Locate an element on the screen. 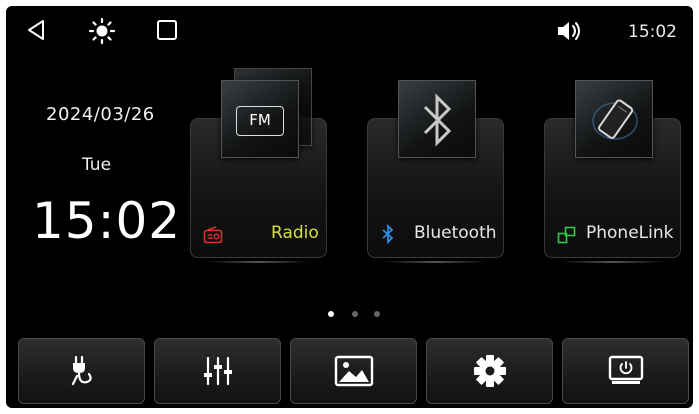 Image resolution: width=699 pixels, height=414 pixels. app-label-radio: Radio is located at coordinates (295, 233).